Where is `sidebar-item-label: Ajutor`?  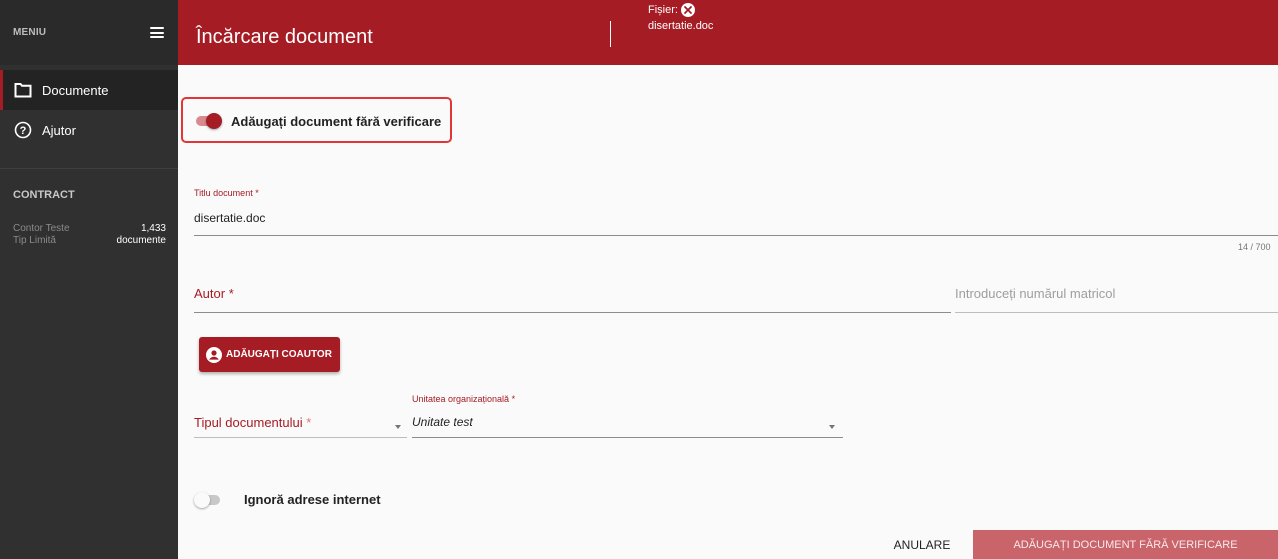 sidebar-item-label: Ajutor is located at coordinates (59, 130).